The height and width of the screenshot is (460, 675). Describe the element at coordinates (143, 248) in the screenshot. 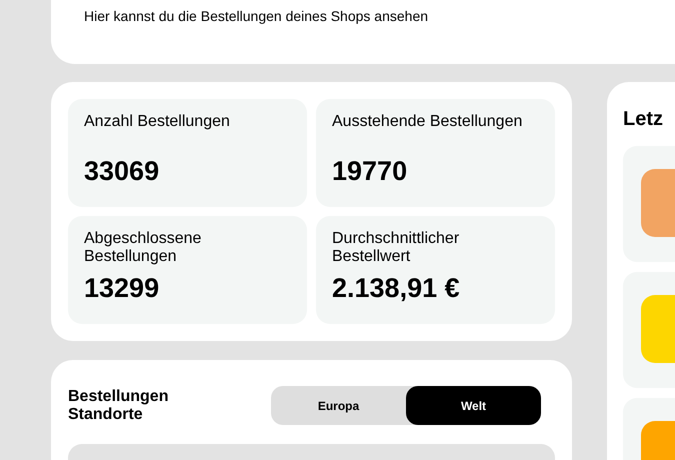

I see `stat-label: Abgeschlossene Bestellungen` at that location.